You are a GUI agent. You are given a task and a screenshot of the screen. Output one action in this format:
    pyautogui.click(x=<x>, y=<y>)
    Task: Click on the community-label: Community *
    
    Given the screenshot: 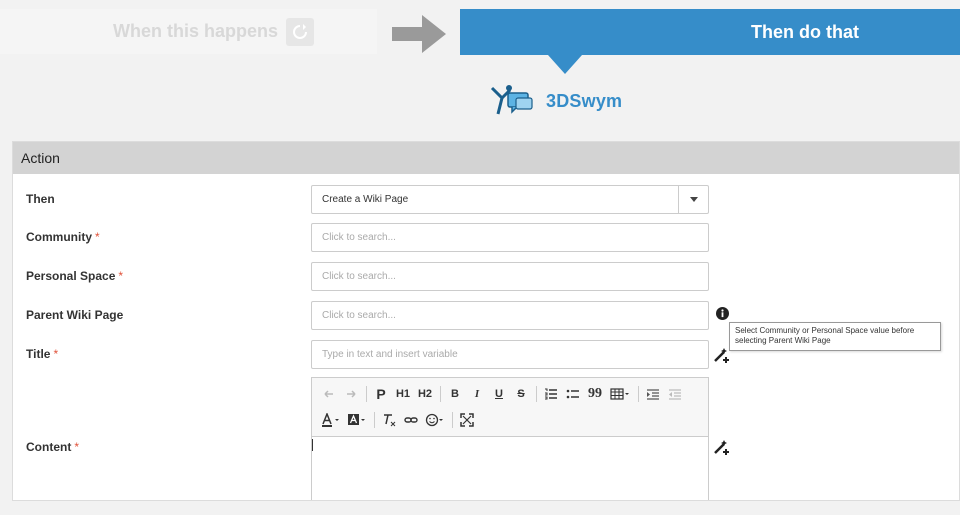 What is the action you would take?
    pyautogui.click(x=63, y=237)
    